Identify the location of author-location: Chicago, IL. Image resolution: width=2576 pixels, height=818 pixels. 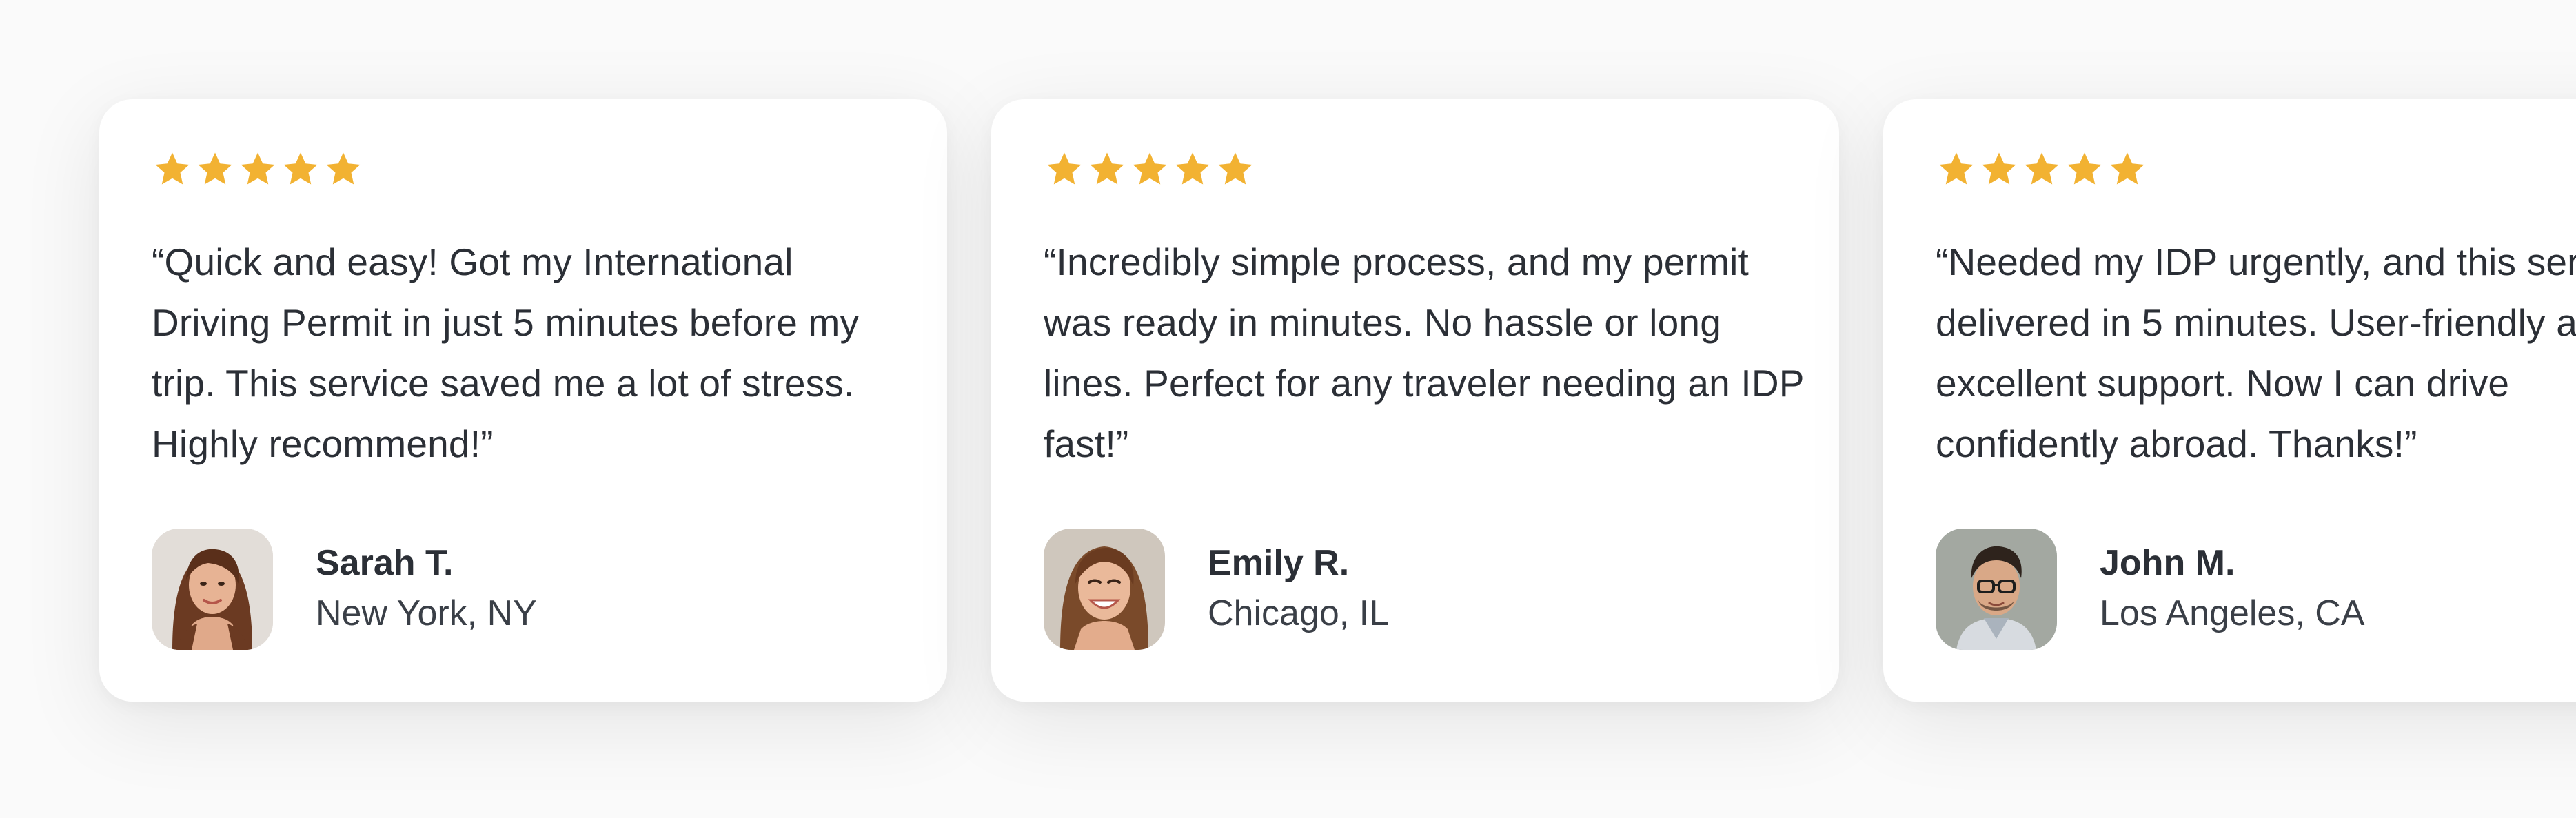
(1299, 613).